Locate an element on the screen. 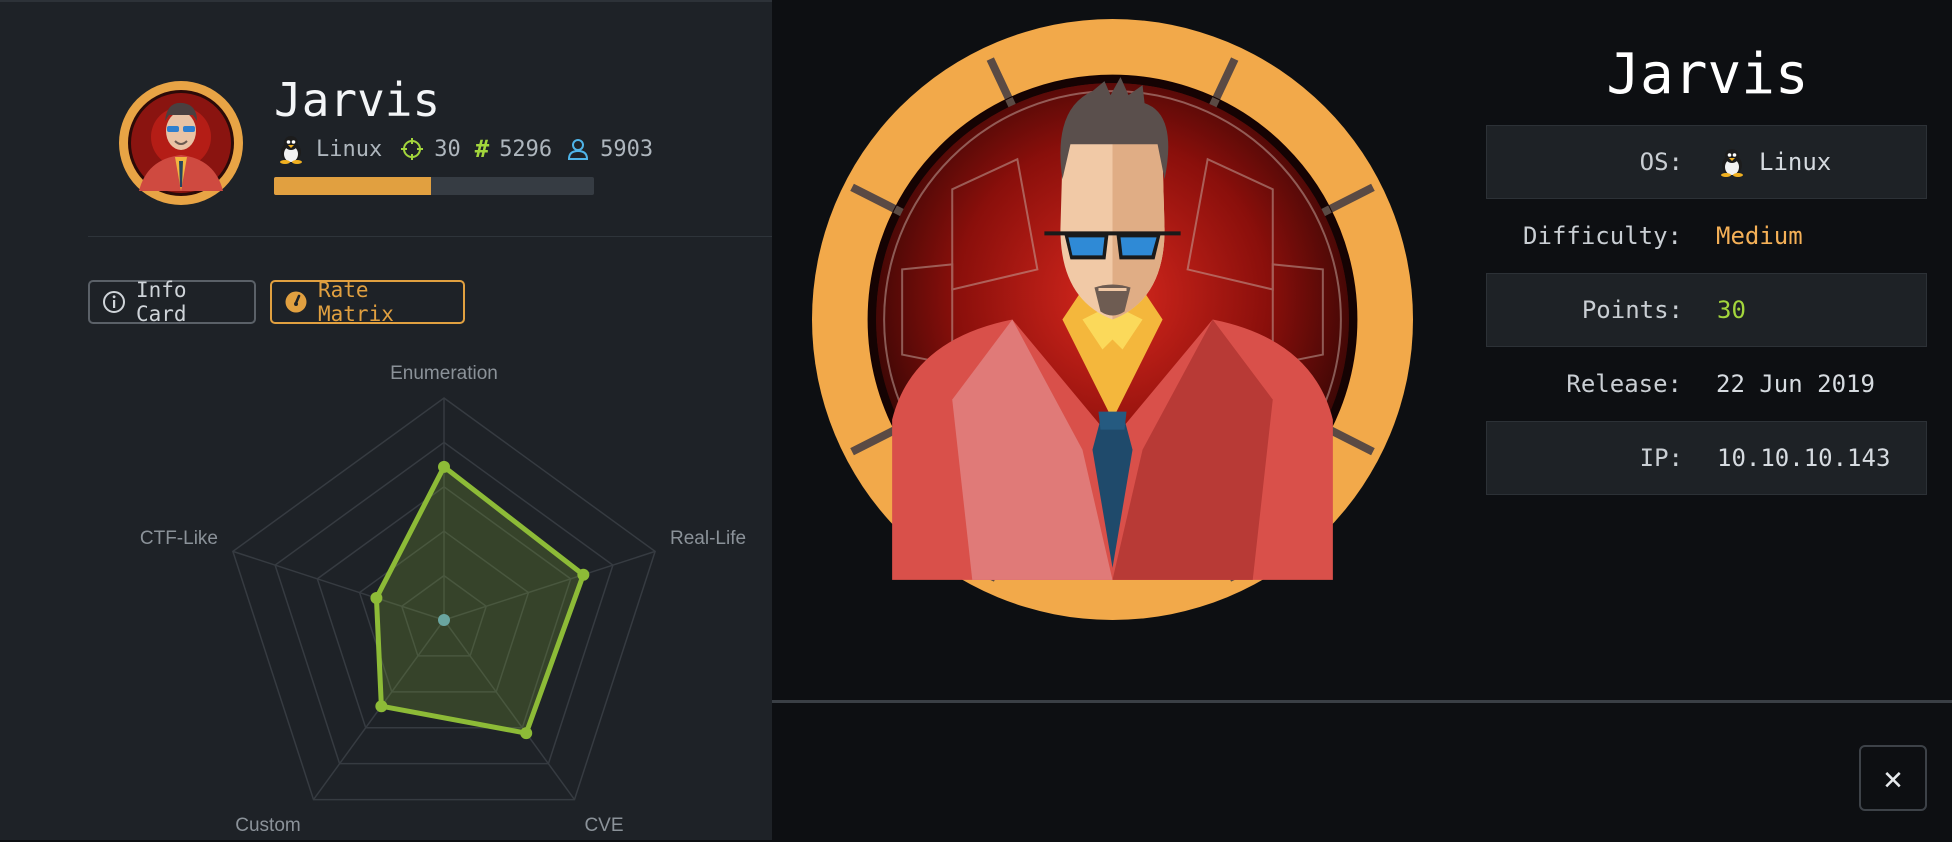  info-os-text: Linux is located at coordinates (1795, 162).